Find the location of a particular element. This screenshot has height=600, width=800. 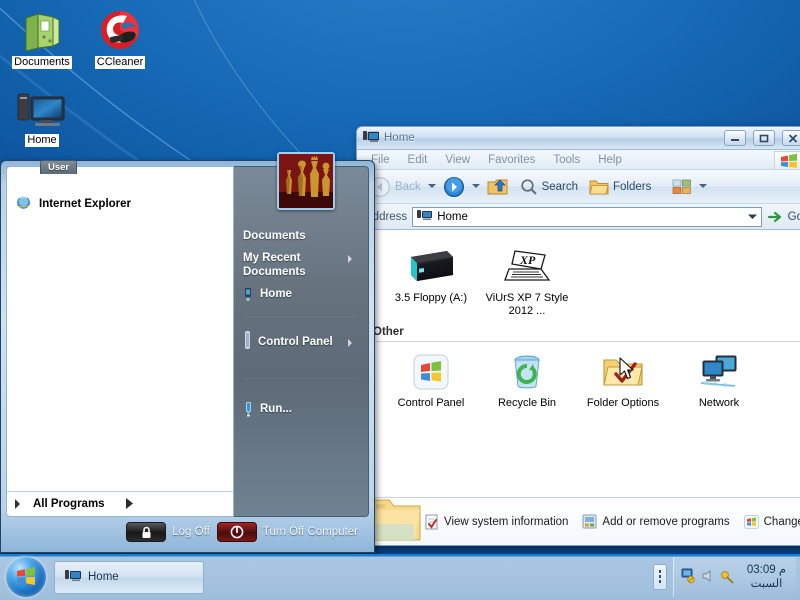

views-dropdown-icon is located at coordinates (703, 188).